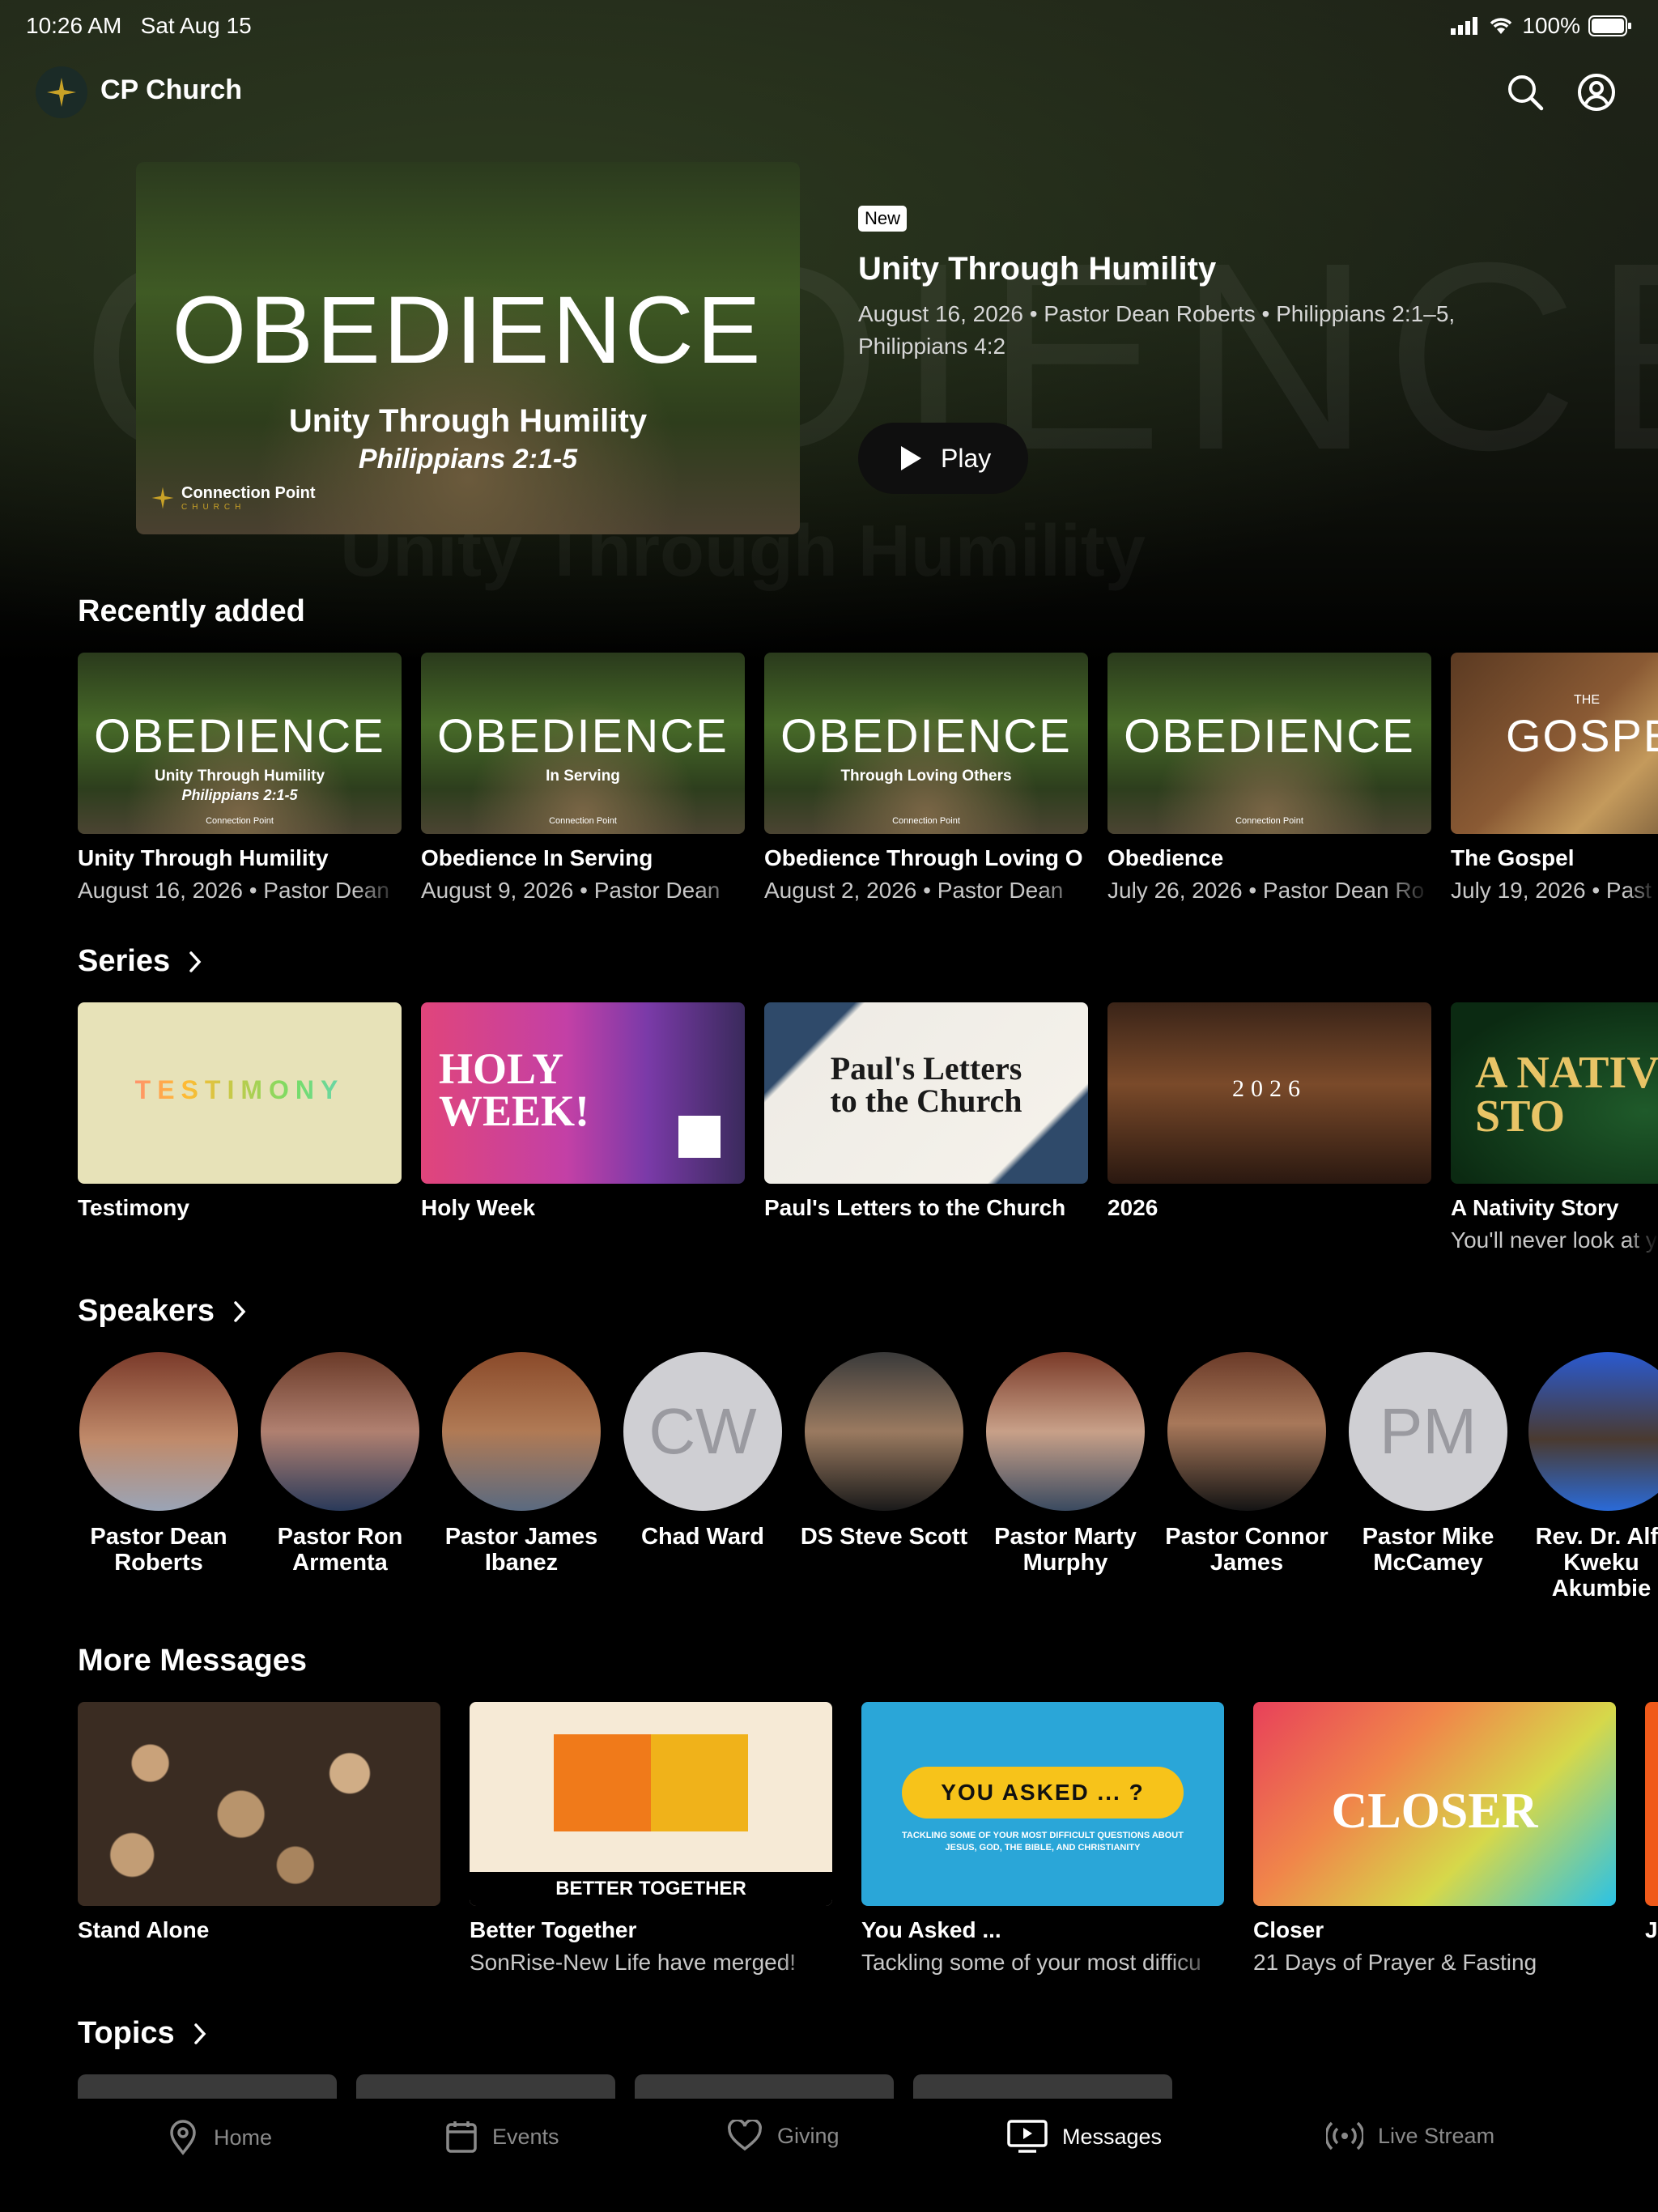 Image resolution: width=1658 pixels, height=2212 pixels. What do you see at coordinates (259, 1823) in the screenshot?
I see `message-card: Stand Alone` at bounding box center [259, 1823].